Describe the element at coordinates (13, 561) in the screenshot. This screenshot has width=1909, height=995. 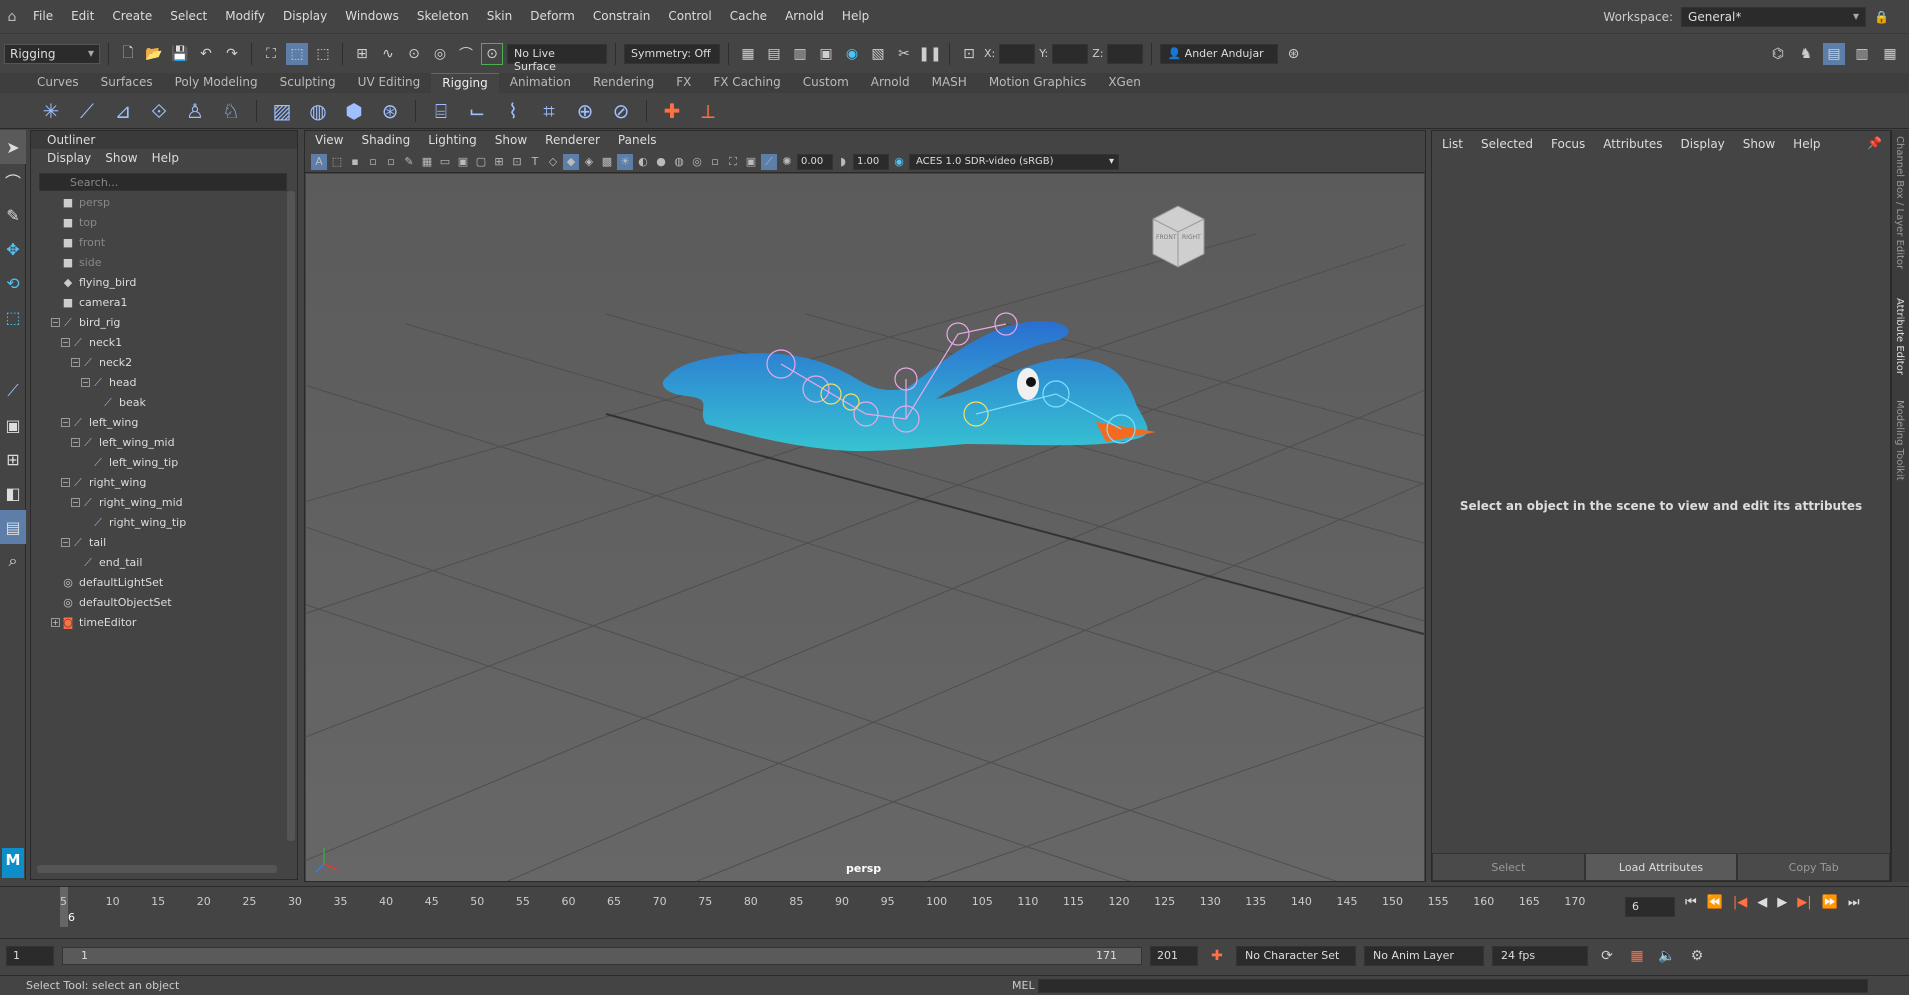
I see `search-icon: ⌕` at that location.